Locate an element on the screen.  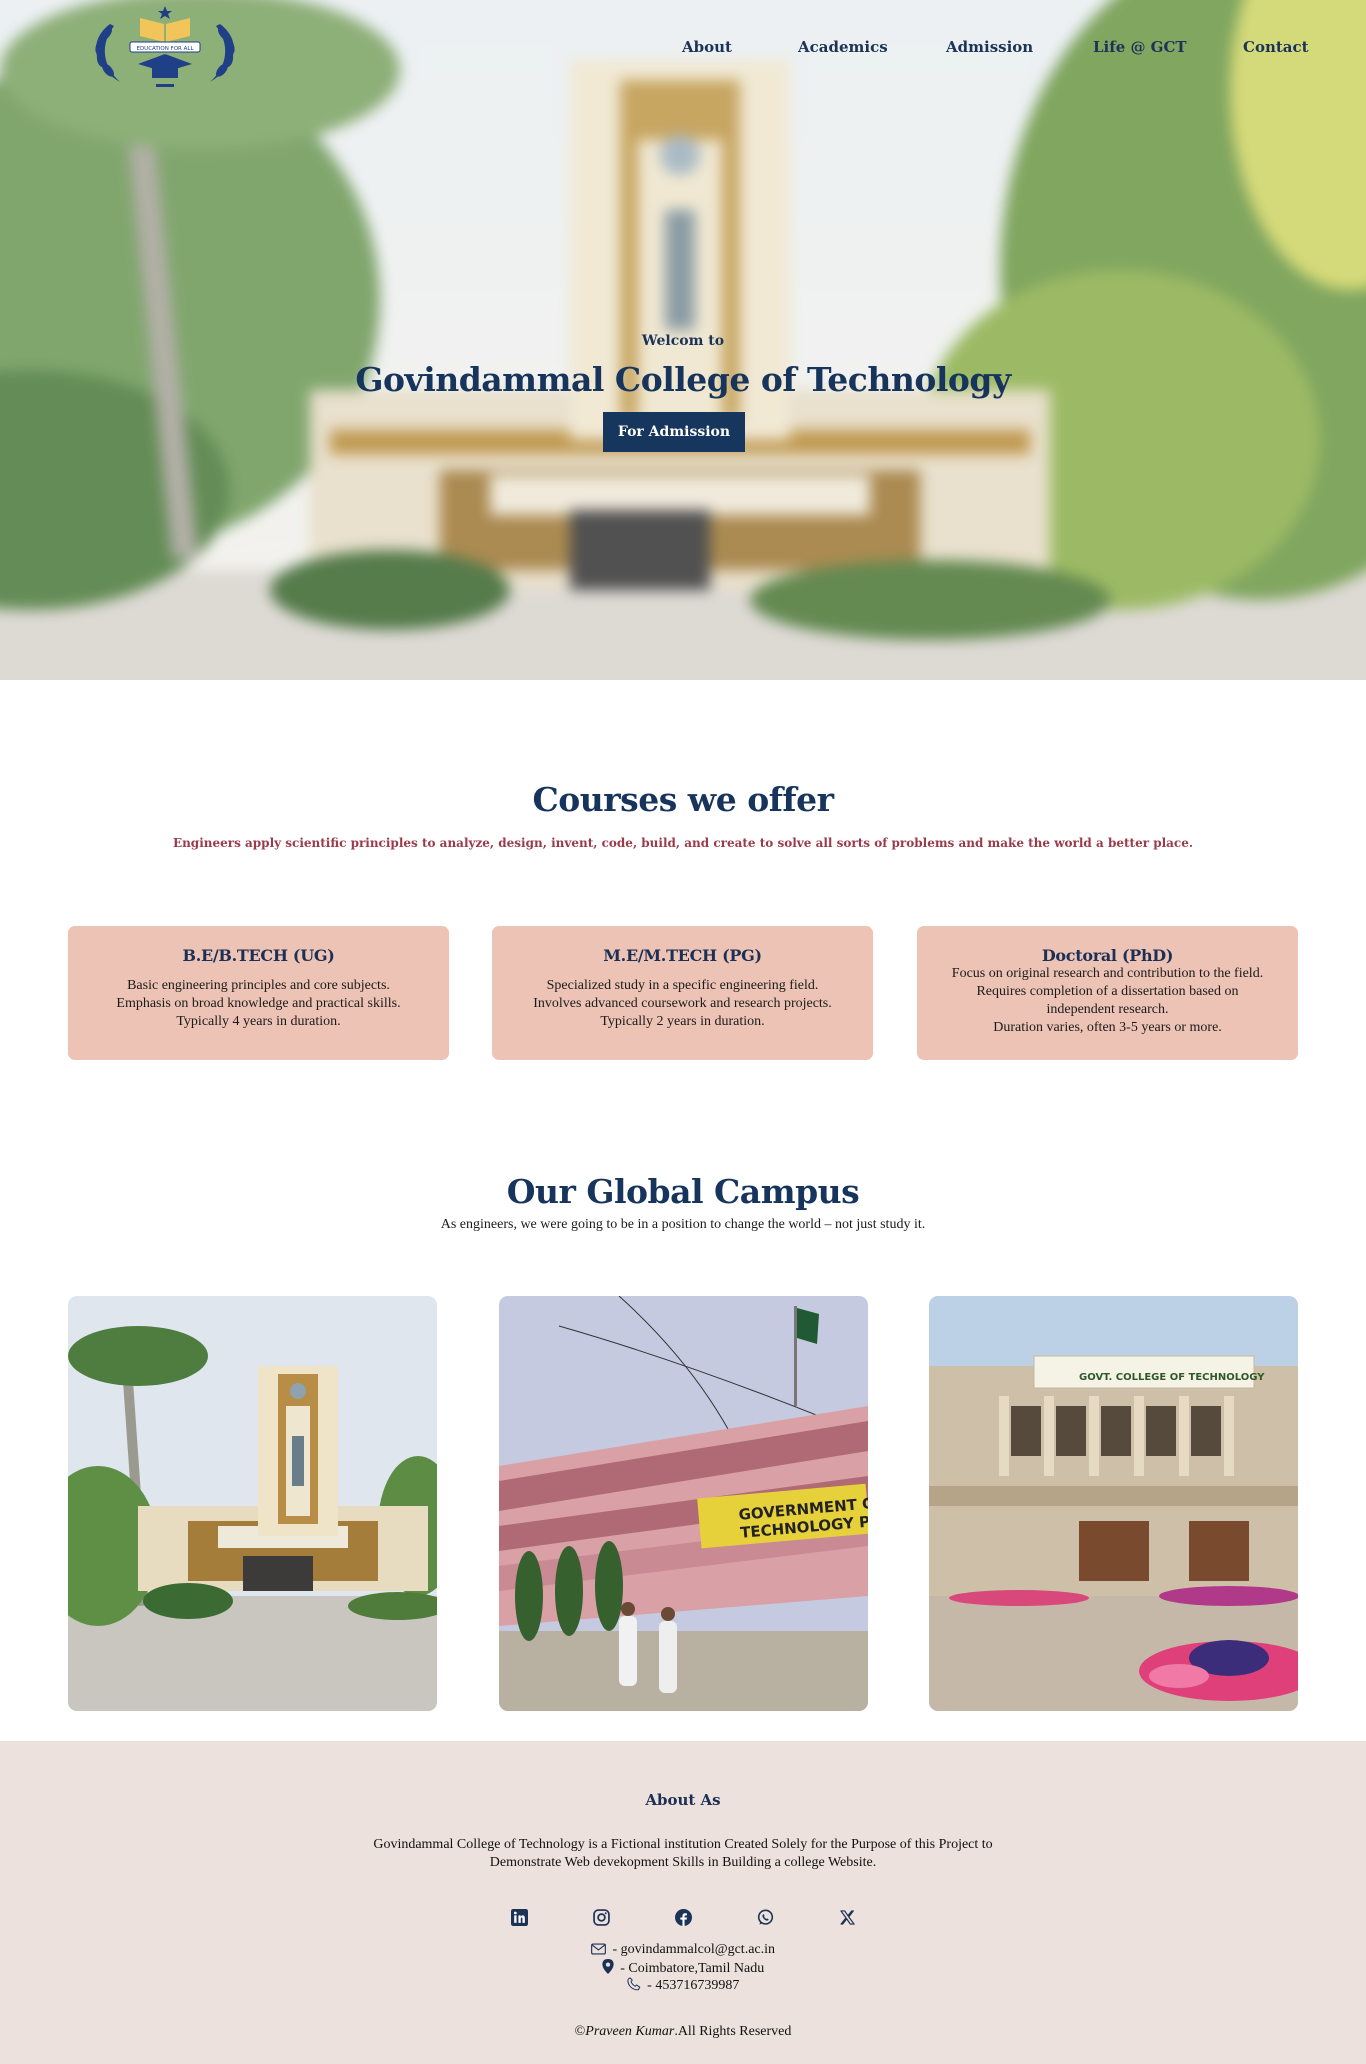
course-card-title: Doctoral (PhD) is located at coordinates (1107, 955).